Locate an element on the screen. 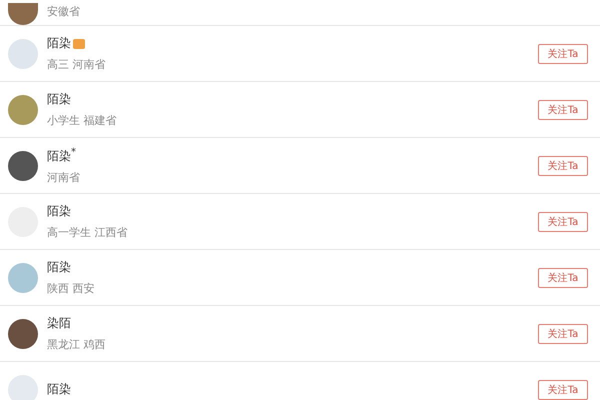 Image resolution: width=600 pixels, height=400 pixels. user-info: 高三 河南省 is located at coordinates (76, 64).